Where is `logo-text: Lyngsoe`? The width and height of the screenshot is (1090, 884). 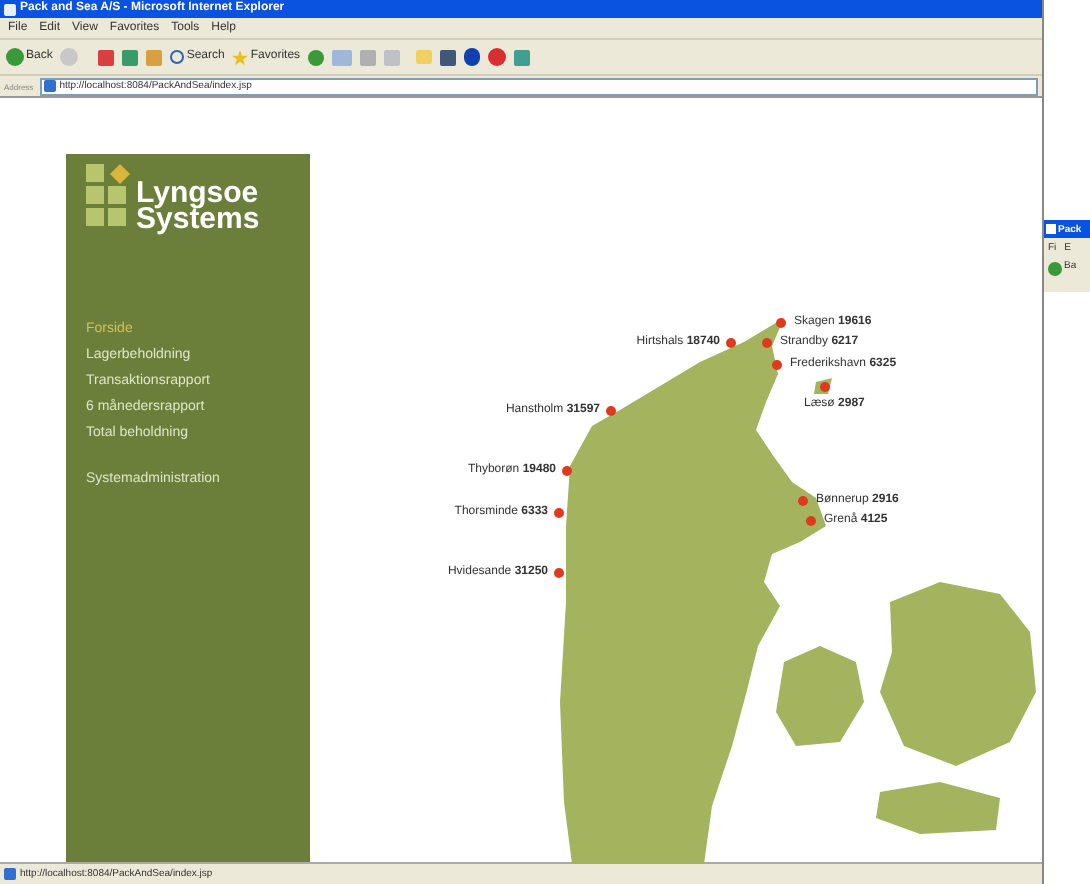 logo-text: Lyngsoe is located at coordinates (198, 194).